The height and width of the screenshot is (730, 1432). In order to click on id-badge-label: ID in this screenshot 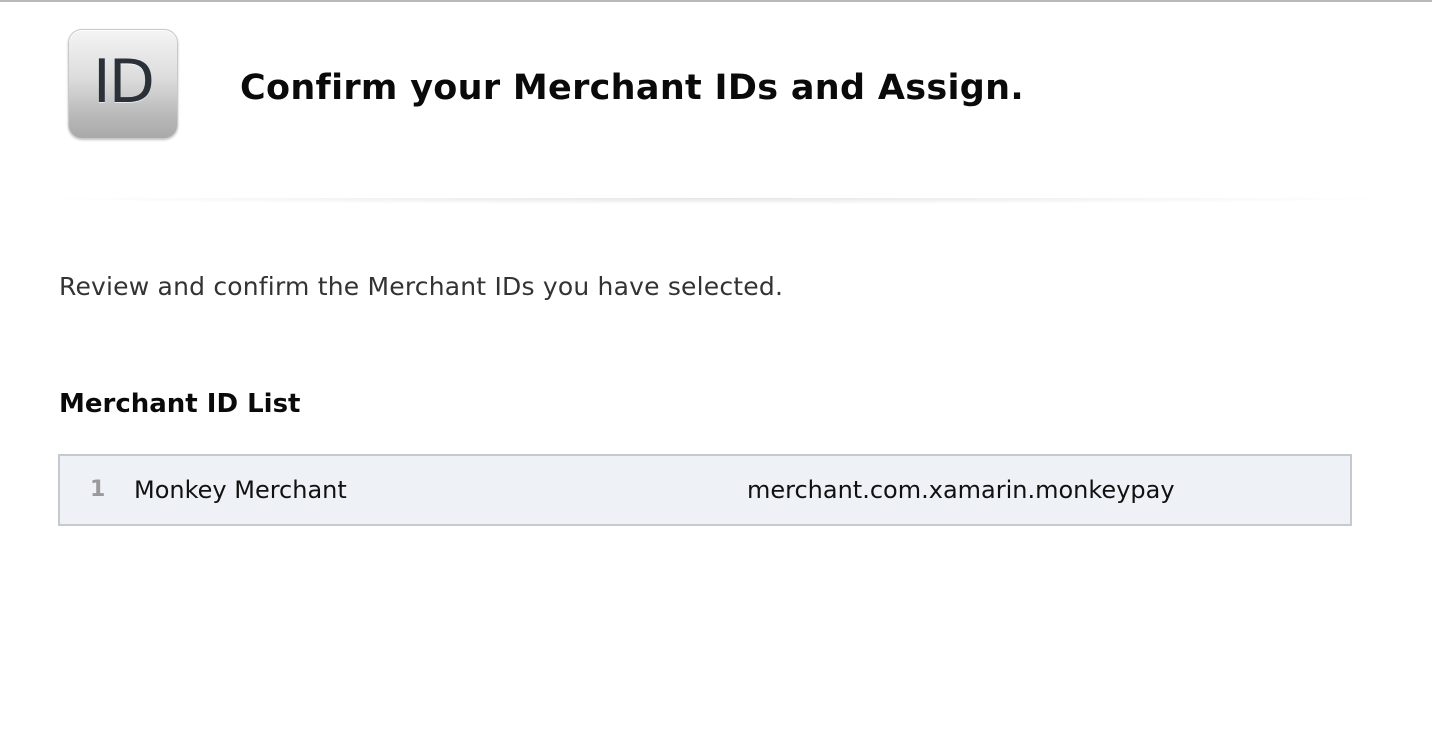, I will do `click(124, 82)`.